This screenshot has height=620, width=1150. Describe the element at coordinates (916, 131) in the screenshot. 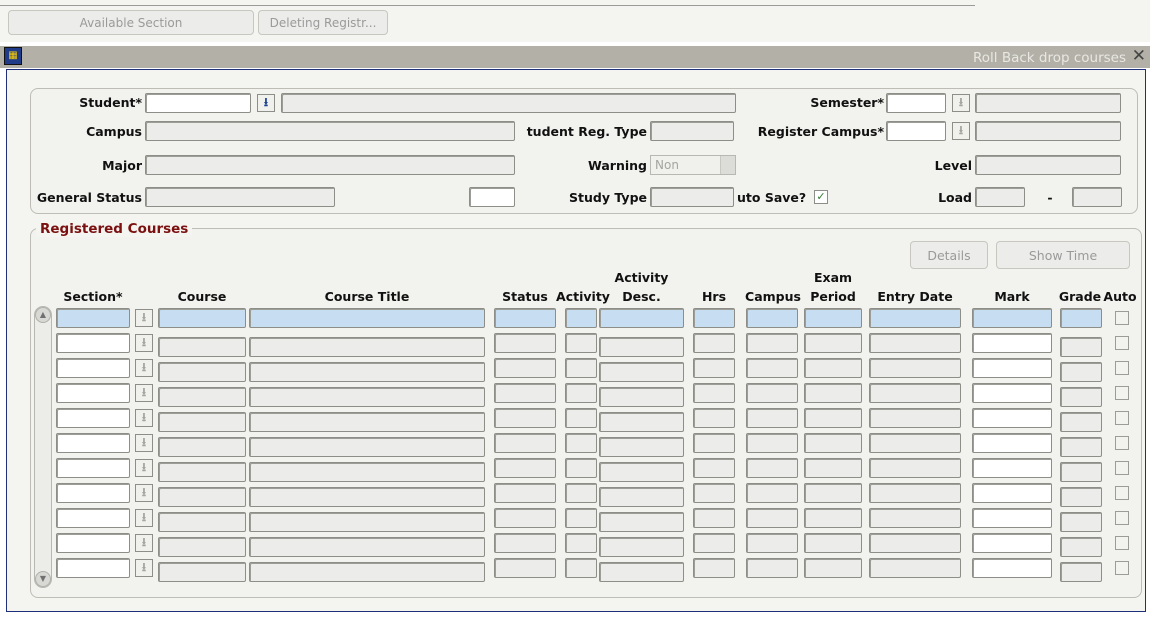

I see `register-campus-field` at that location.